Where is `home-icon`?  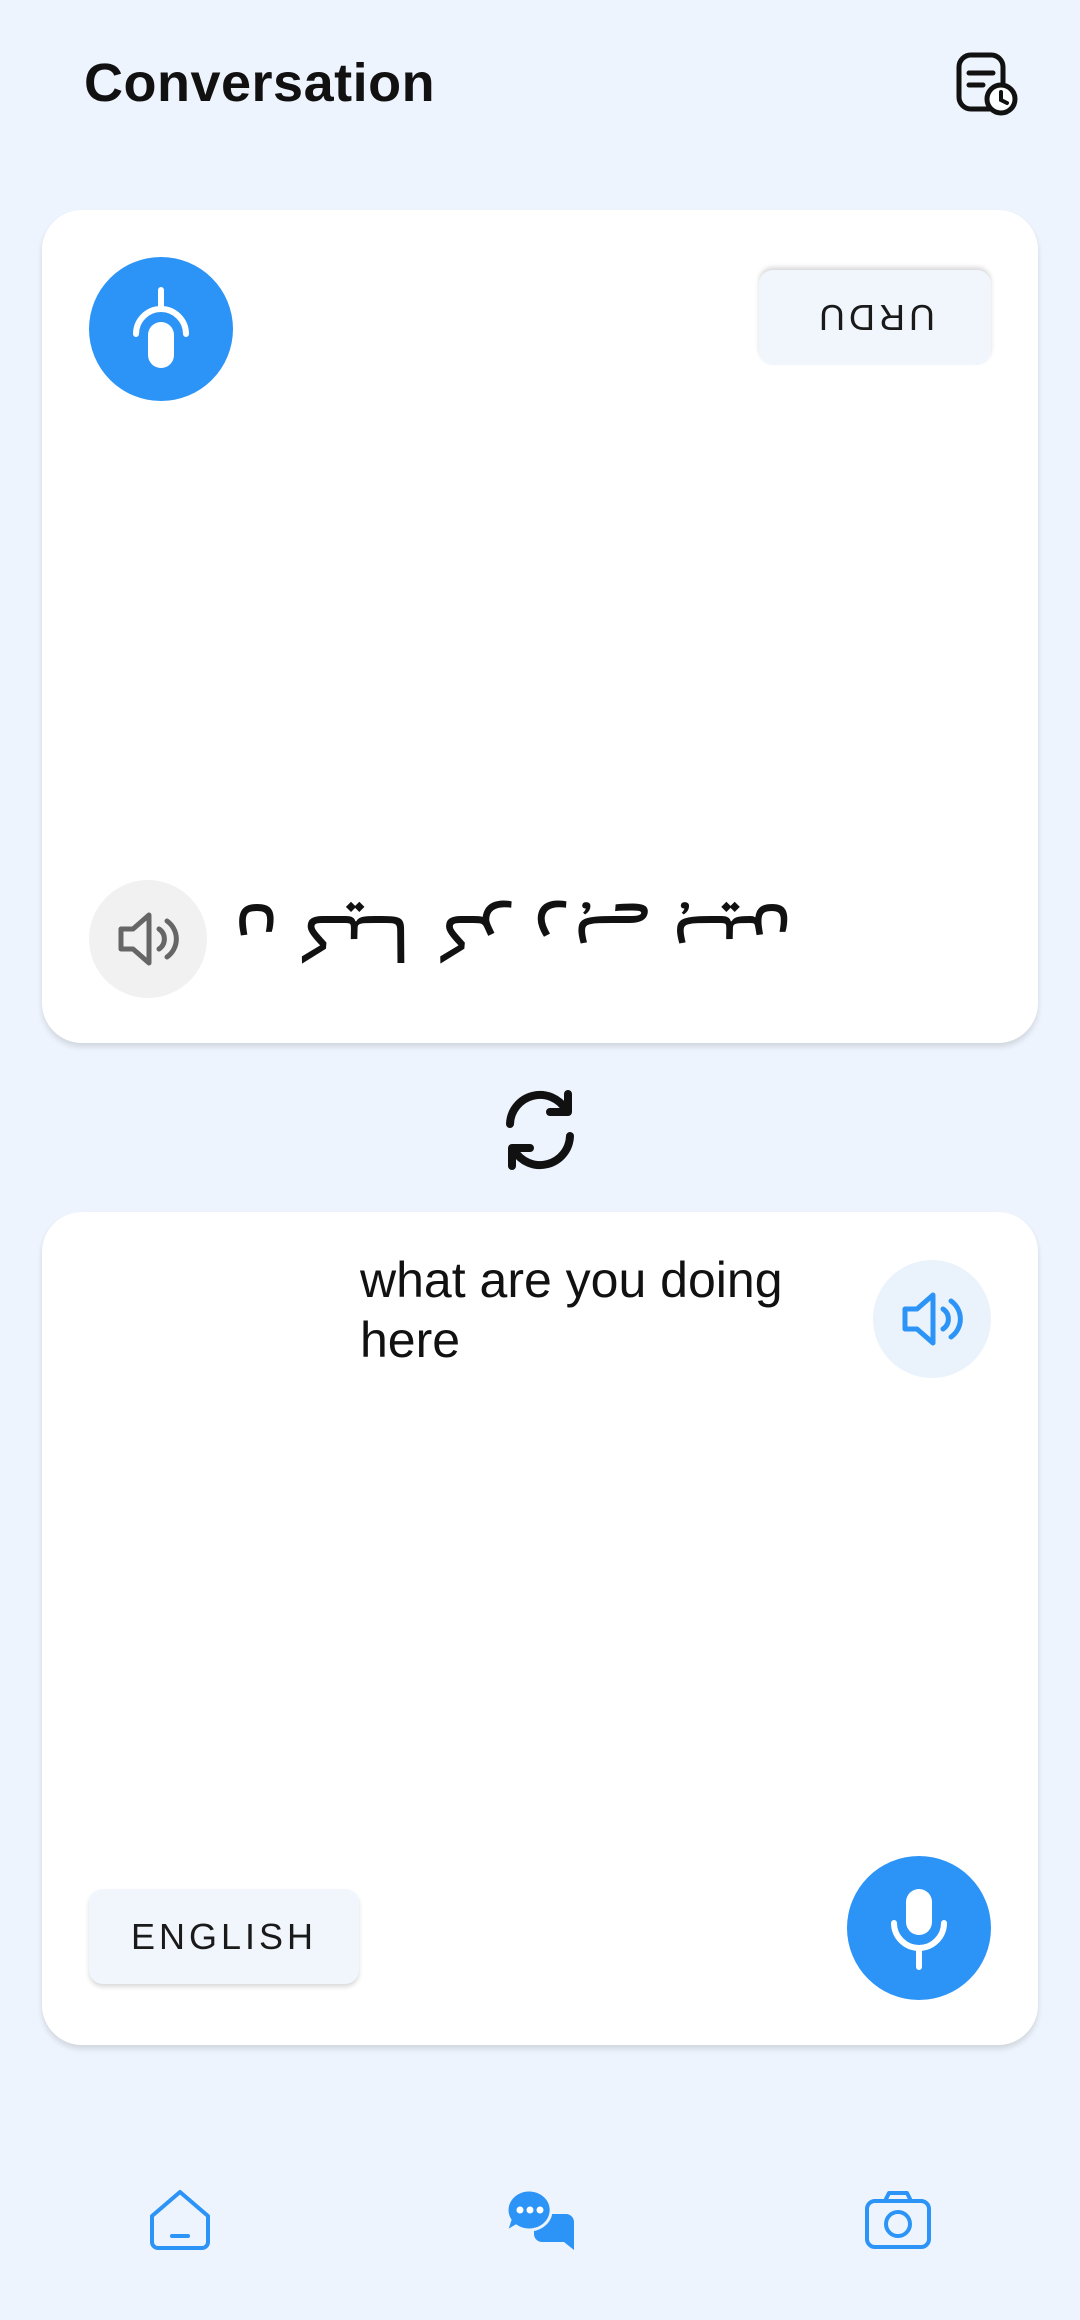 home-icon is located at coordinates (180, 2220).